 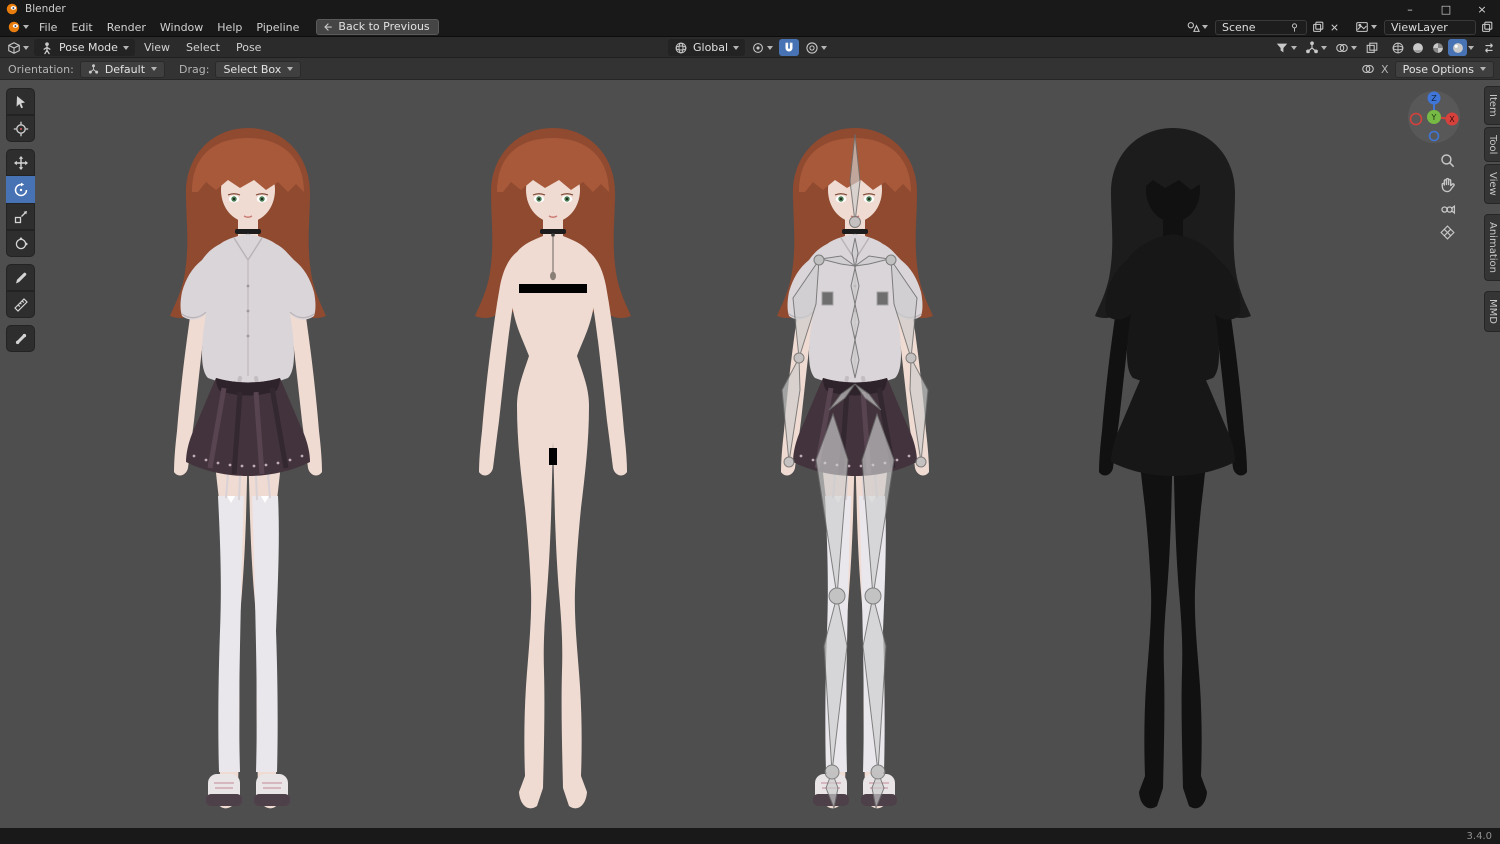 I want to click on window-title: Blender, so click(x=45, y=9).